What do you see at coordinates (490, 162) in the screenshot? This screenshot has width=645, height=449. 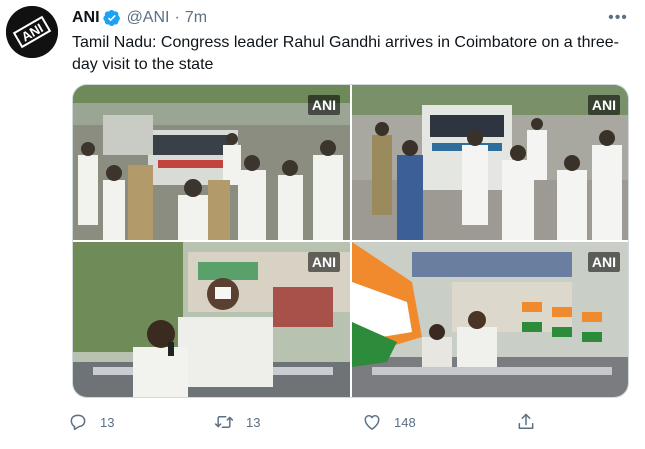 I see `media-photo-2: ANI` at bounding box center [490, 162].